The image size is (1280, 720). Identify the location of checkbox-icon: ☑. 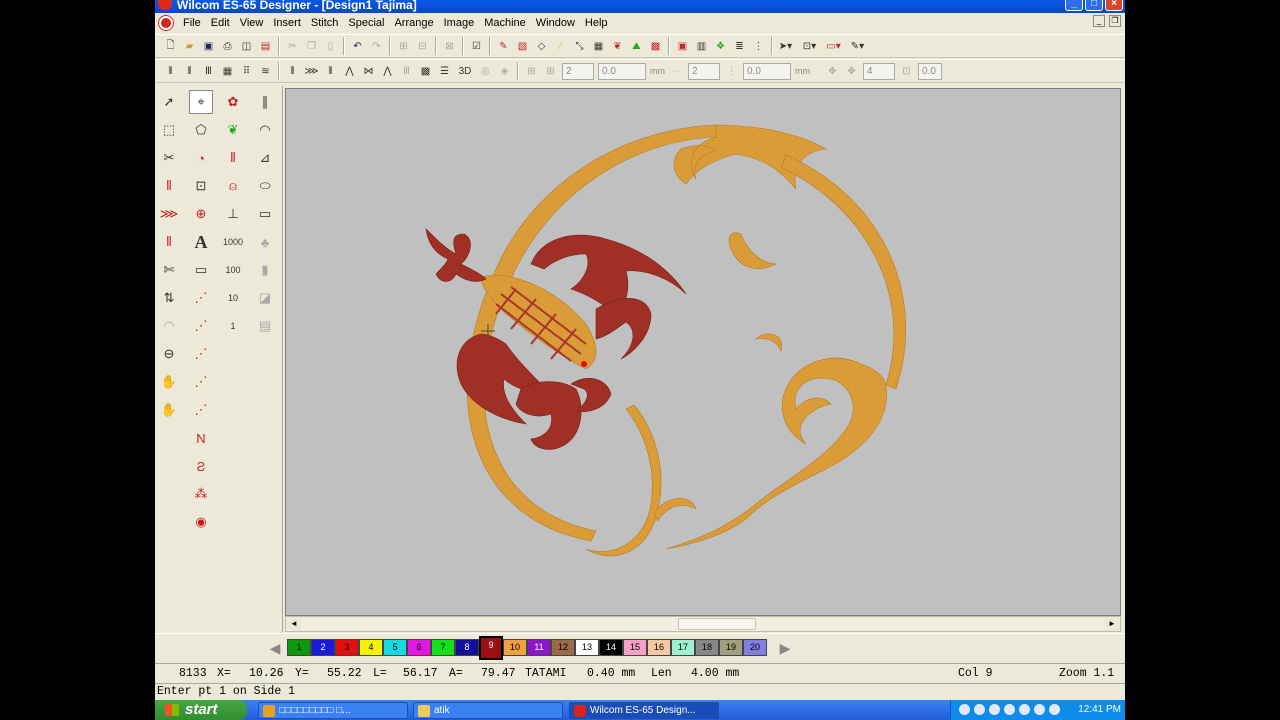
(476, 46).